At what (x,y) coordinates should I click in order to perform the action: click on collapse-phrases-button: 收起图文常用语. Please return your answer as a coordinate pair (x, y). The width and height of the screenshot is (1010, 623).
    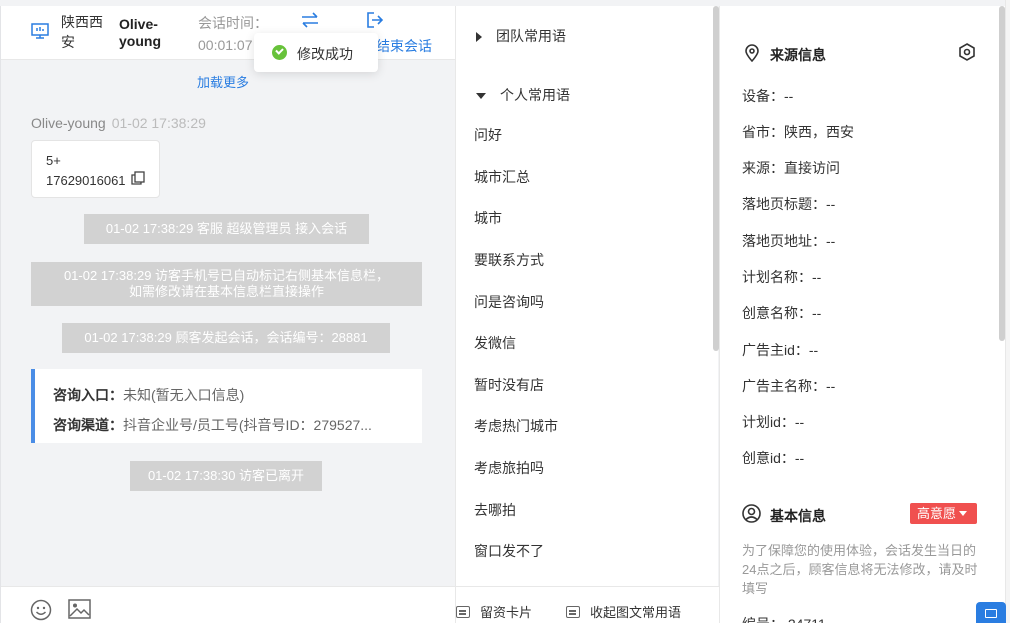
    Looking at the image, I should click on (623, 611).